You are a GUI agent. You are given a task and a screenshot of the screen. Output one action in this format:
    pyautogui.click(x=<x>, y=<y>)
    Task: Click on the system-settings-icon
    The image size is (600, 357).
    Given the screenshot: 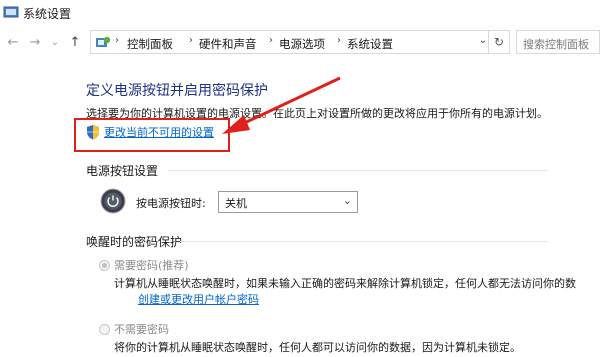 What is the action you would take?
    pyautogui.click(x=11, y=12)
    